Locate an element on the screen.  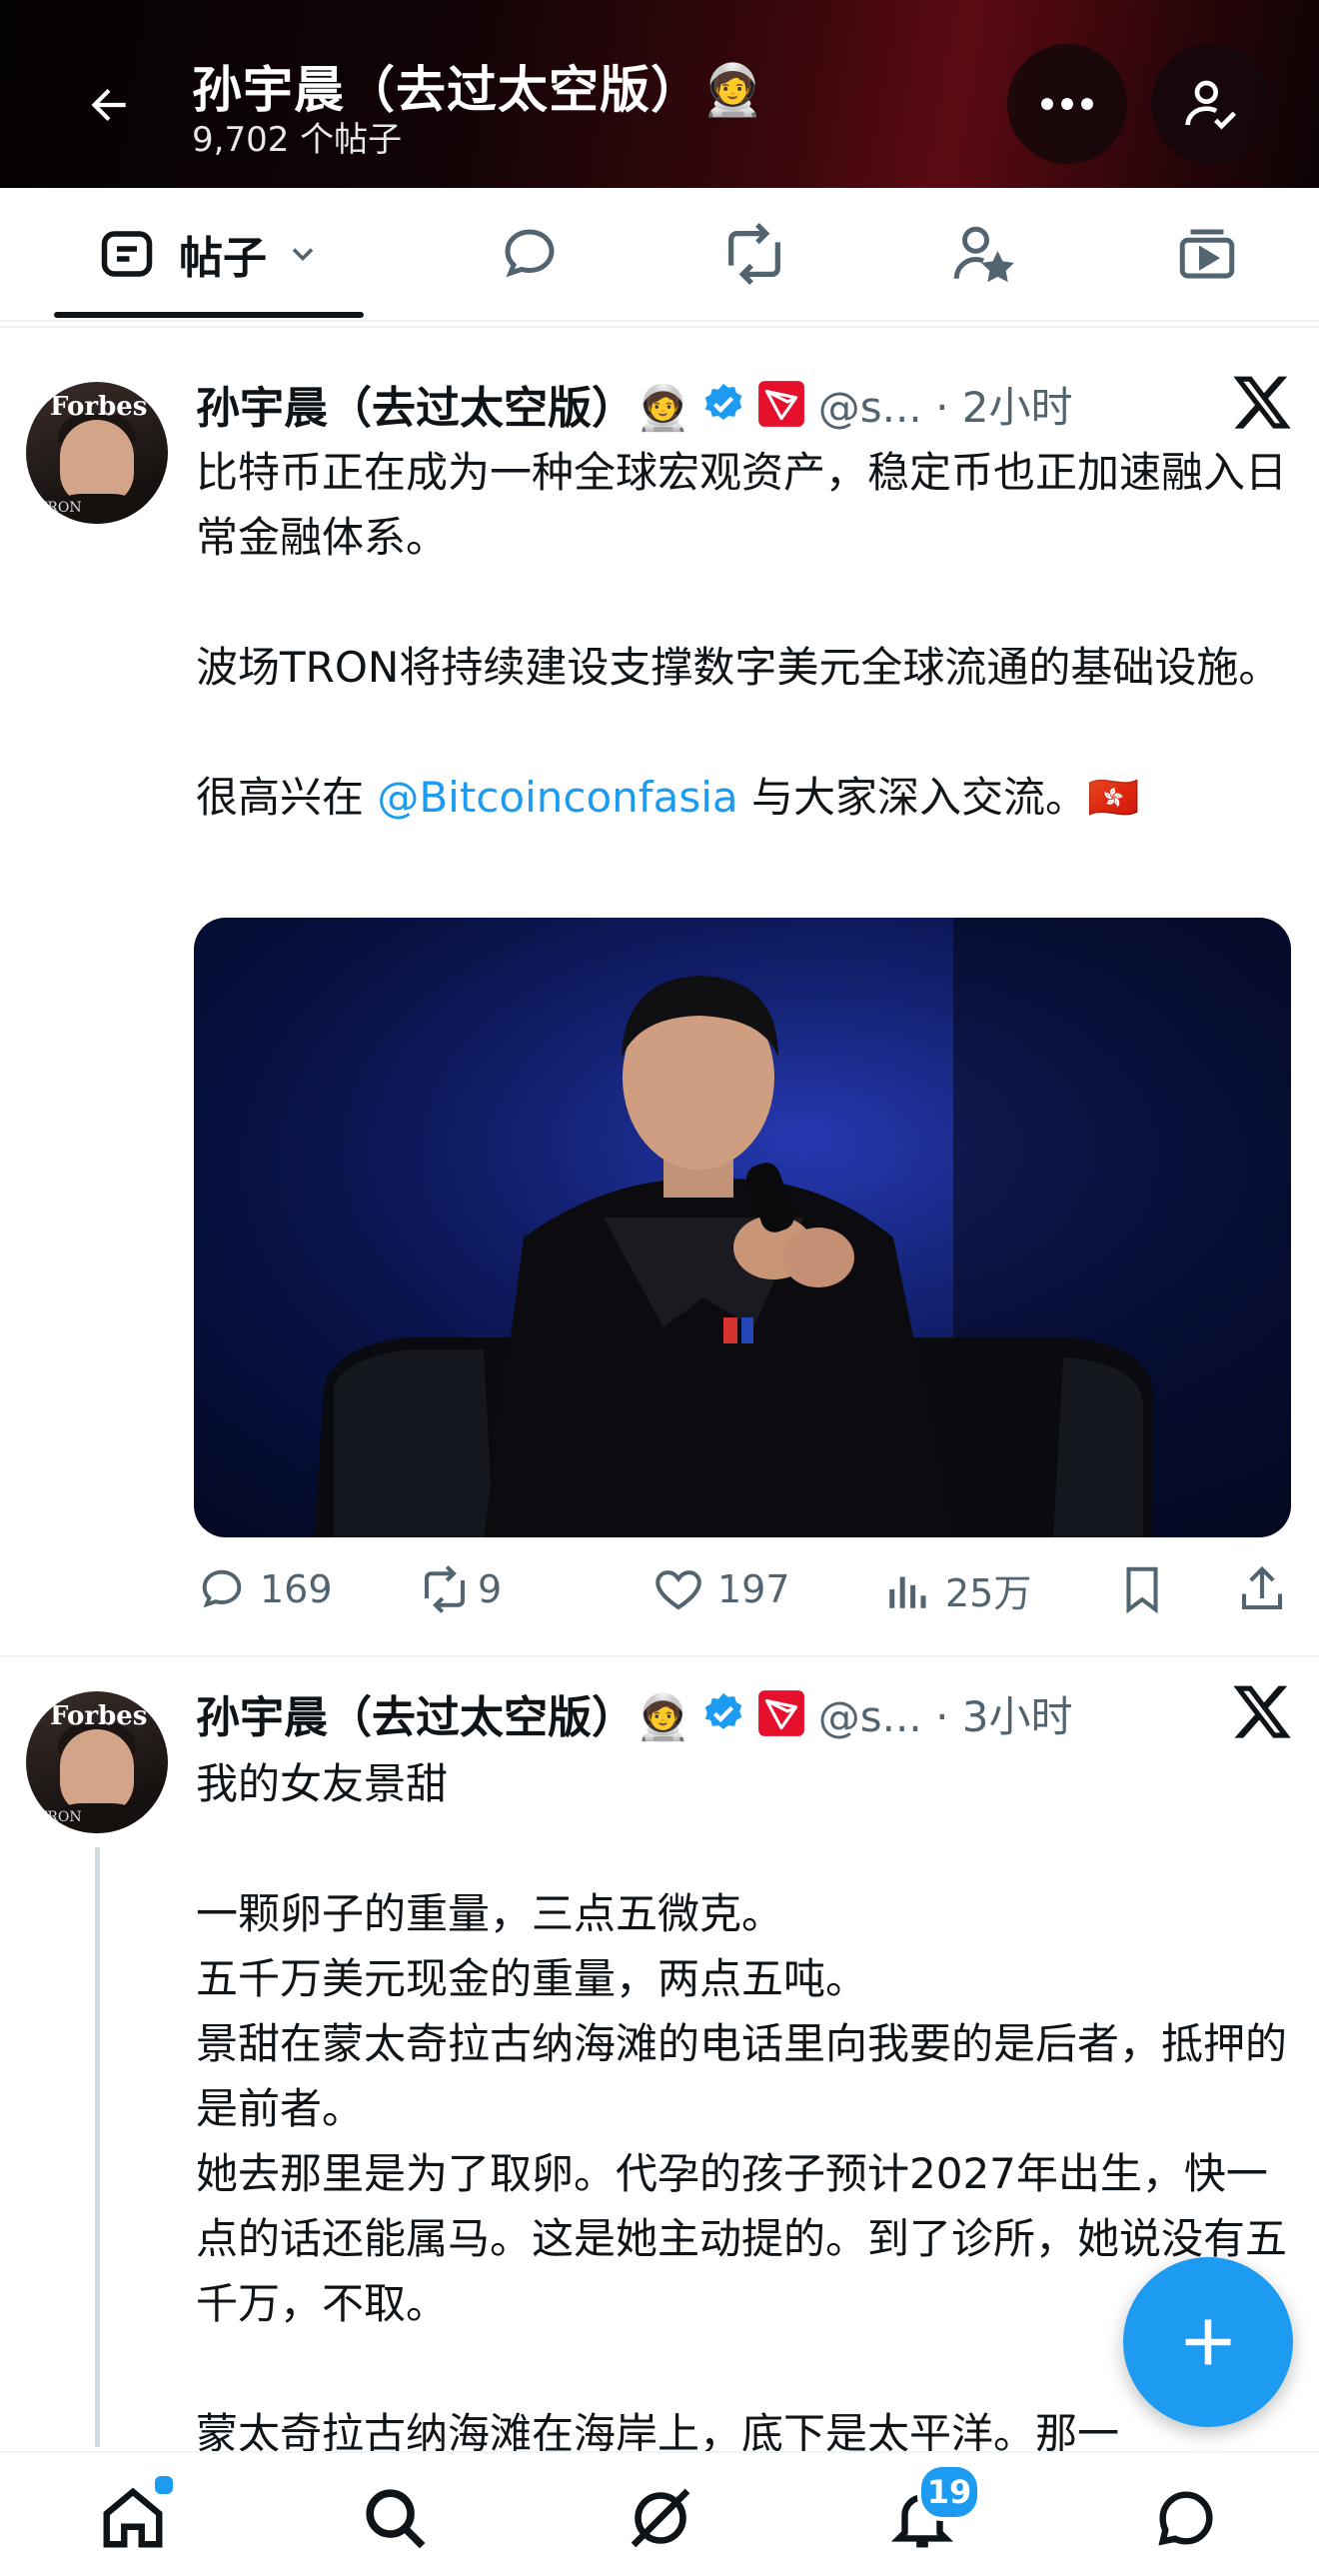
post-actions: 169 9 197 25万 is located at coordinates (745, 1589).